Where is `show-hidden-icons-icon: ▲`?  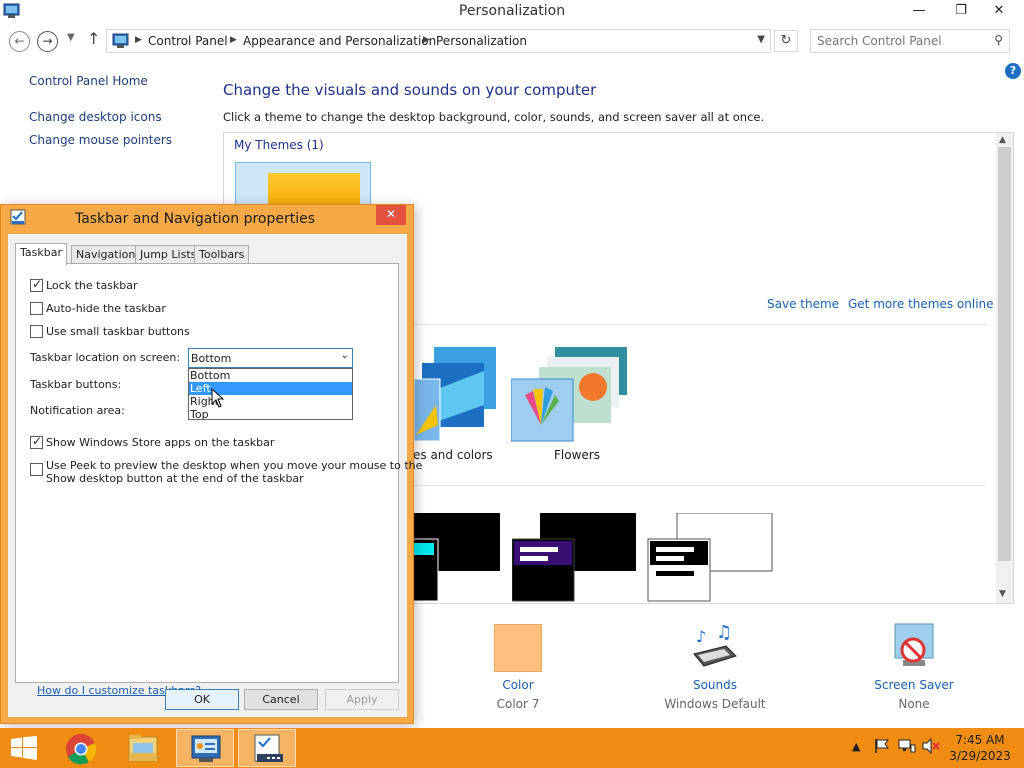 show-hidden-icons-icon: ▲ is located at coordinates (856, 746).